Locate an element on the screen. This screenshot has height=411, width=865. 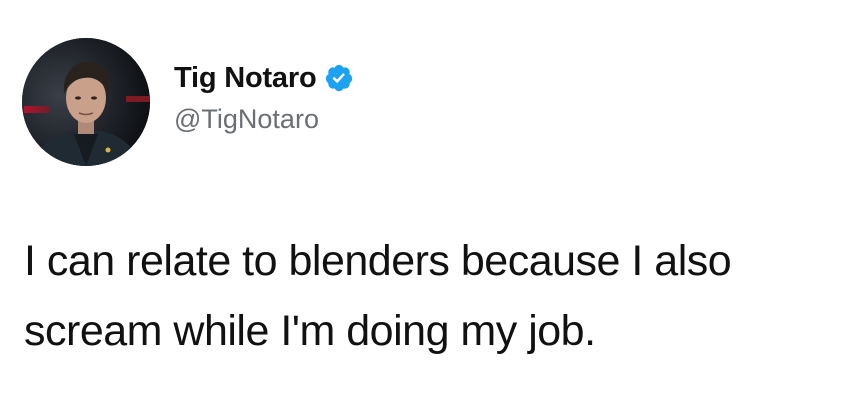
name-row: Tig Notaro is located at coordinates (264, 78).